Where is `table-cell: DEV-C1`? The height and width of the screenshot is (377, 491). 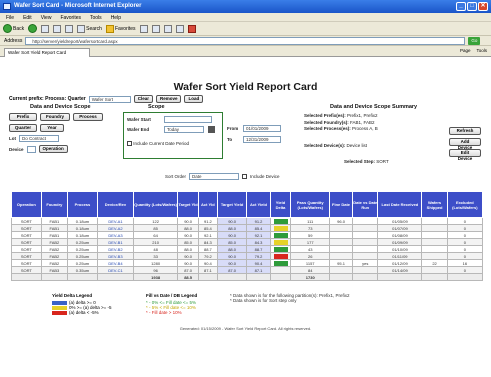
table-cell: DEV-C1 is located at coordinates (115, 270).